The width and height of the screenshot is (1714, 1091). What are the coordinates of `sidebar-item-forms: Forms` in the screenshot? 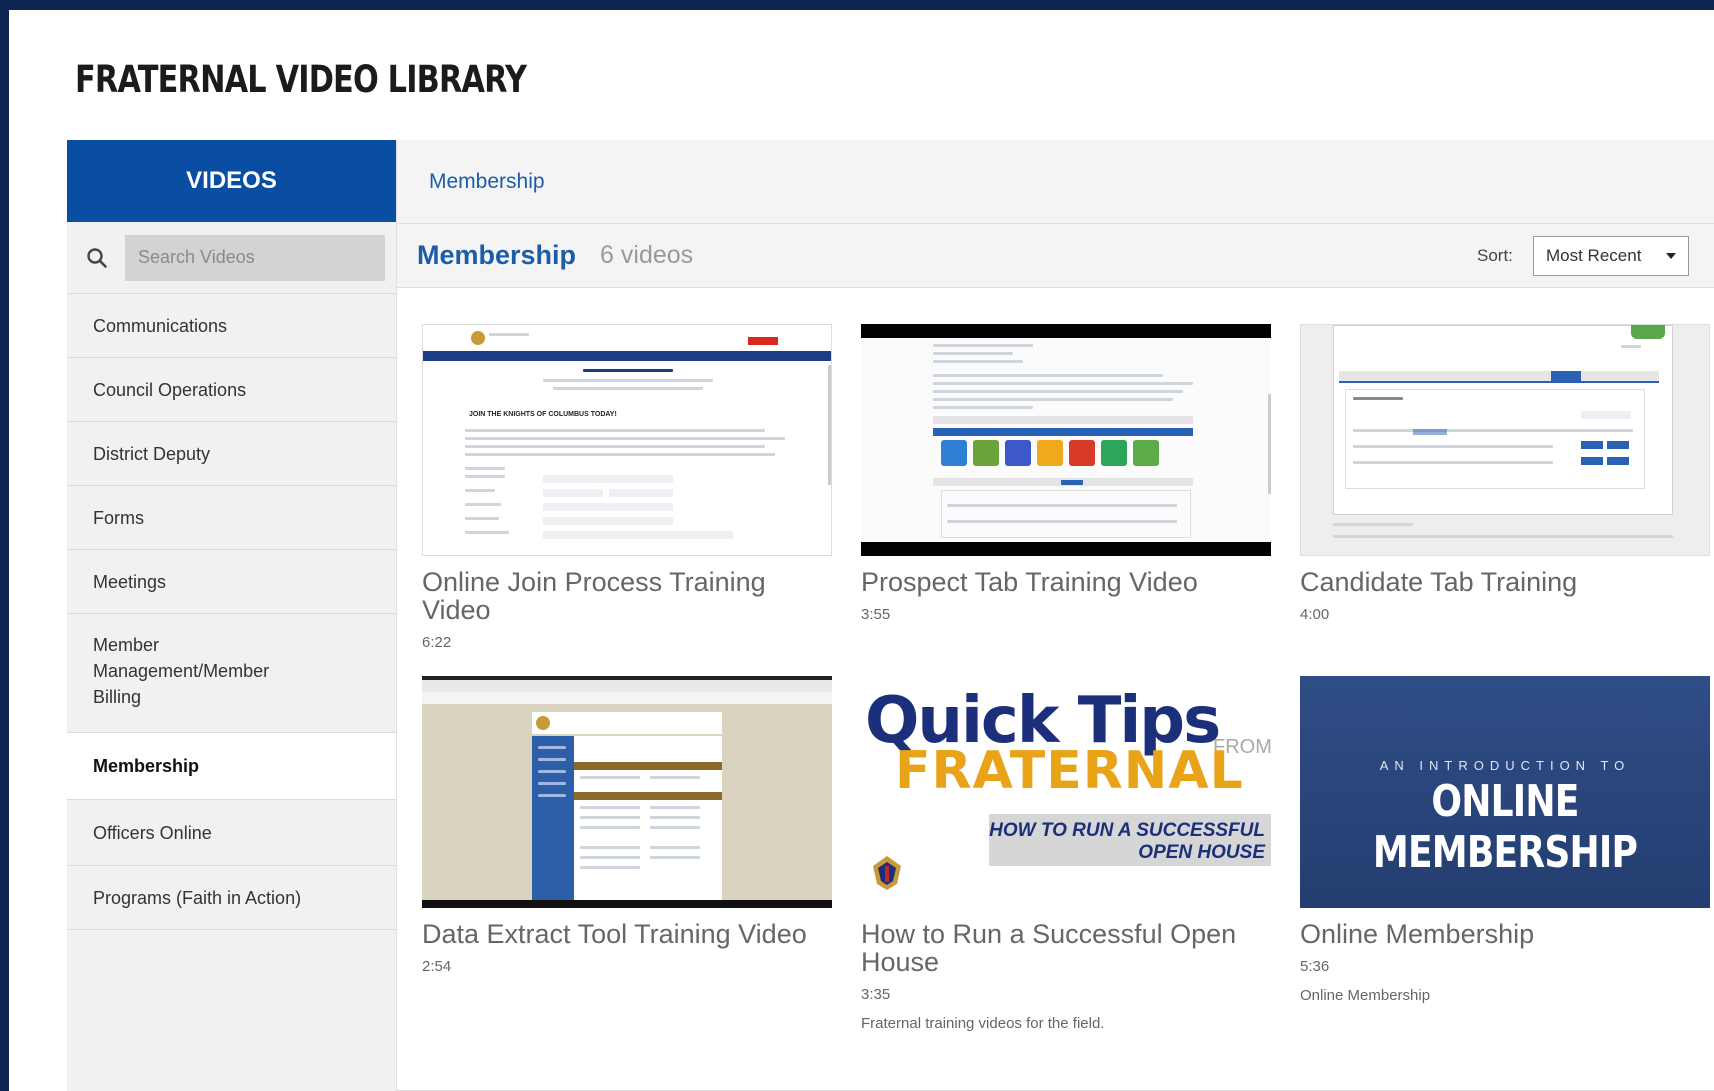 It's located at (231, 518).